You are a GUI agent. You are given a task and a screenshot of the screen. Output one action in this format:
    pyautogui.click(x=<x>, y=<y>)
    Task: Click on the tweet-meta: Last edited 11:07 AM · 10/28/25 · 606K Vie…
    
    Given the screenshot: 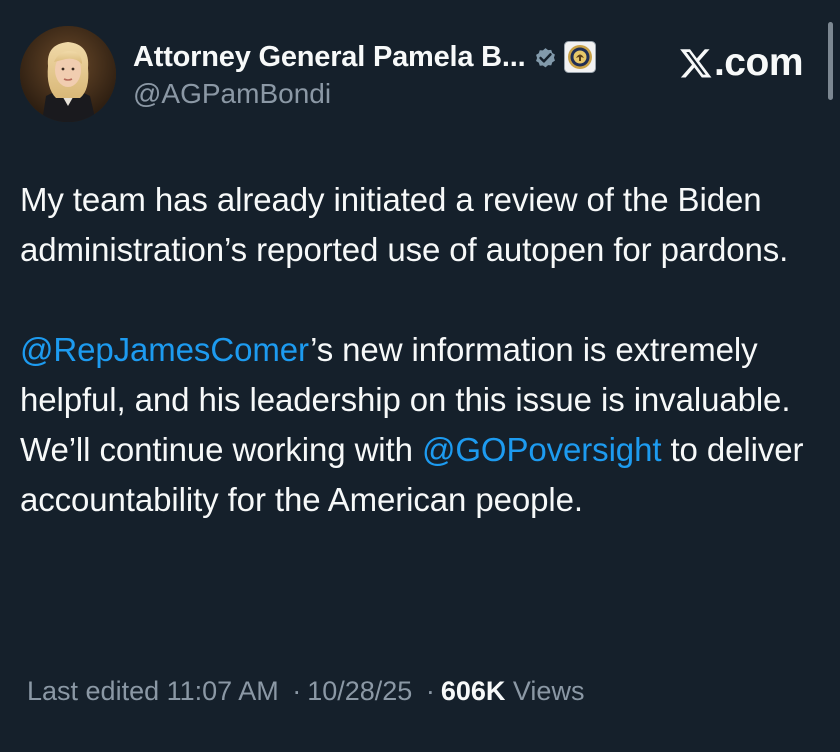 What is the action you would take?
    pyautogui.click(x=305, y=691)
    